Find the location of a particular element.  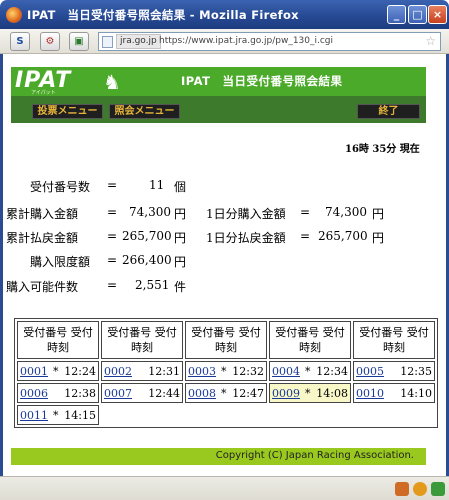

summary-label: 購入限度額 is located at coordinates (60, 262).